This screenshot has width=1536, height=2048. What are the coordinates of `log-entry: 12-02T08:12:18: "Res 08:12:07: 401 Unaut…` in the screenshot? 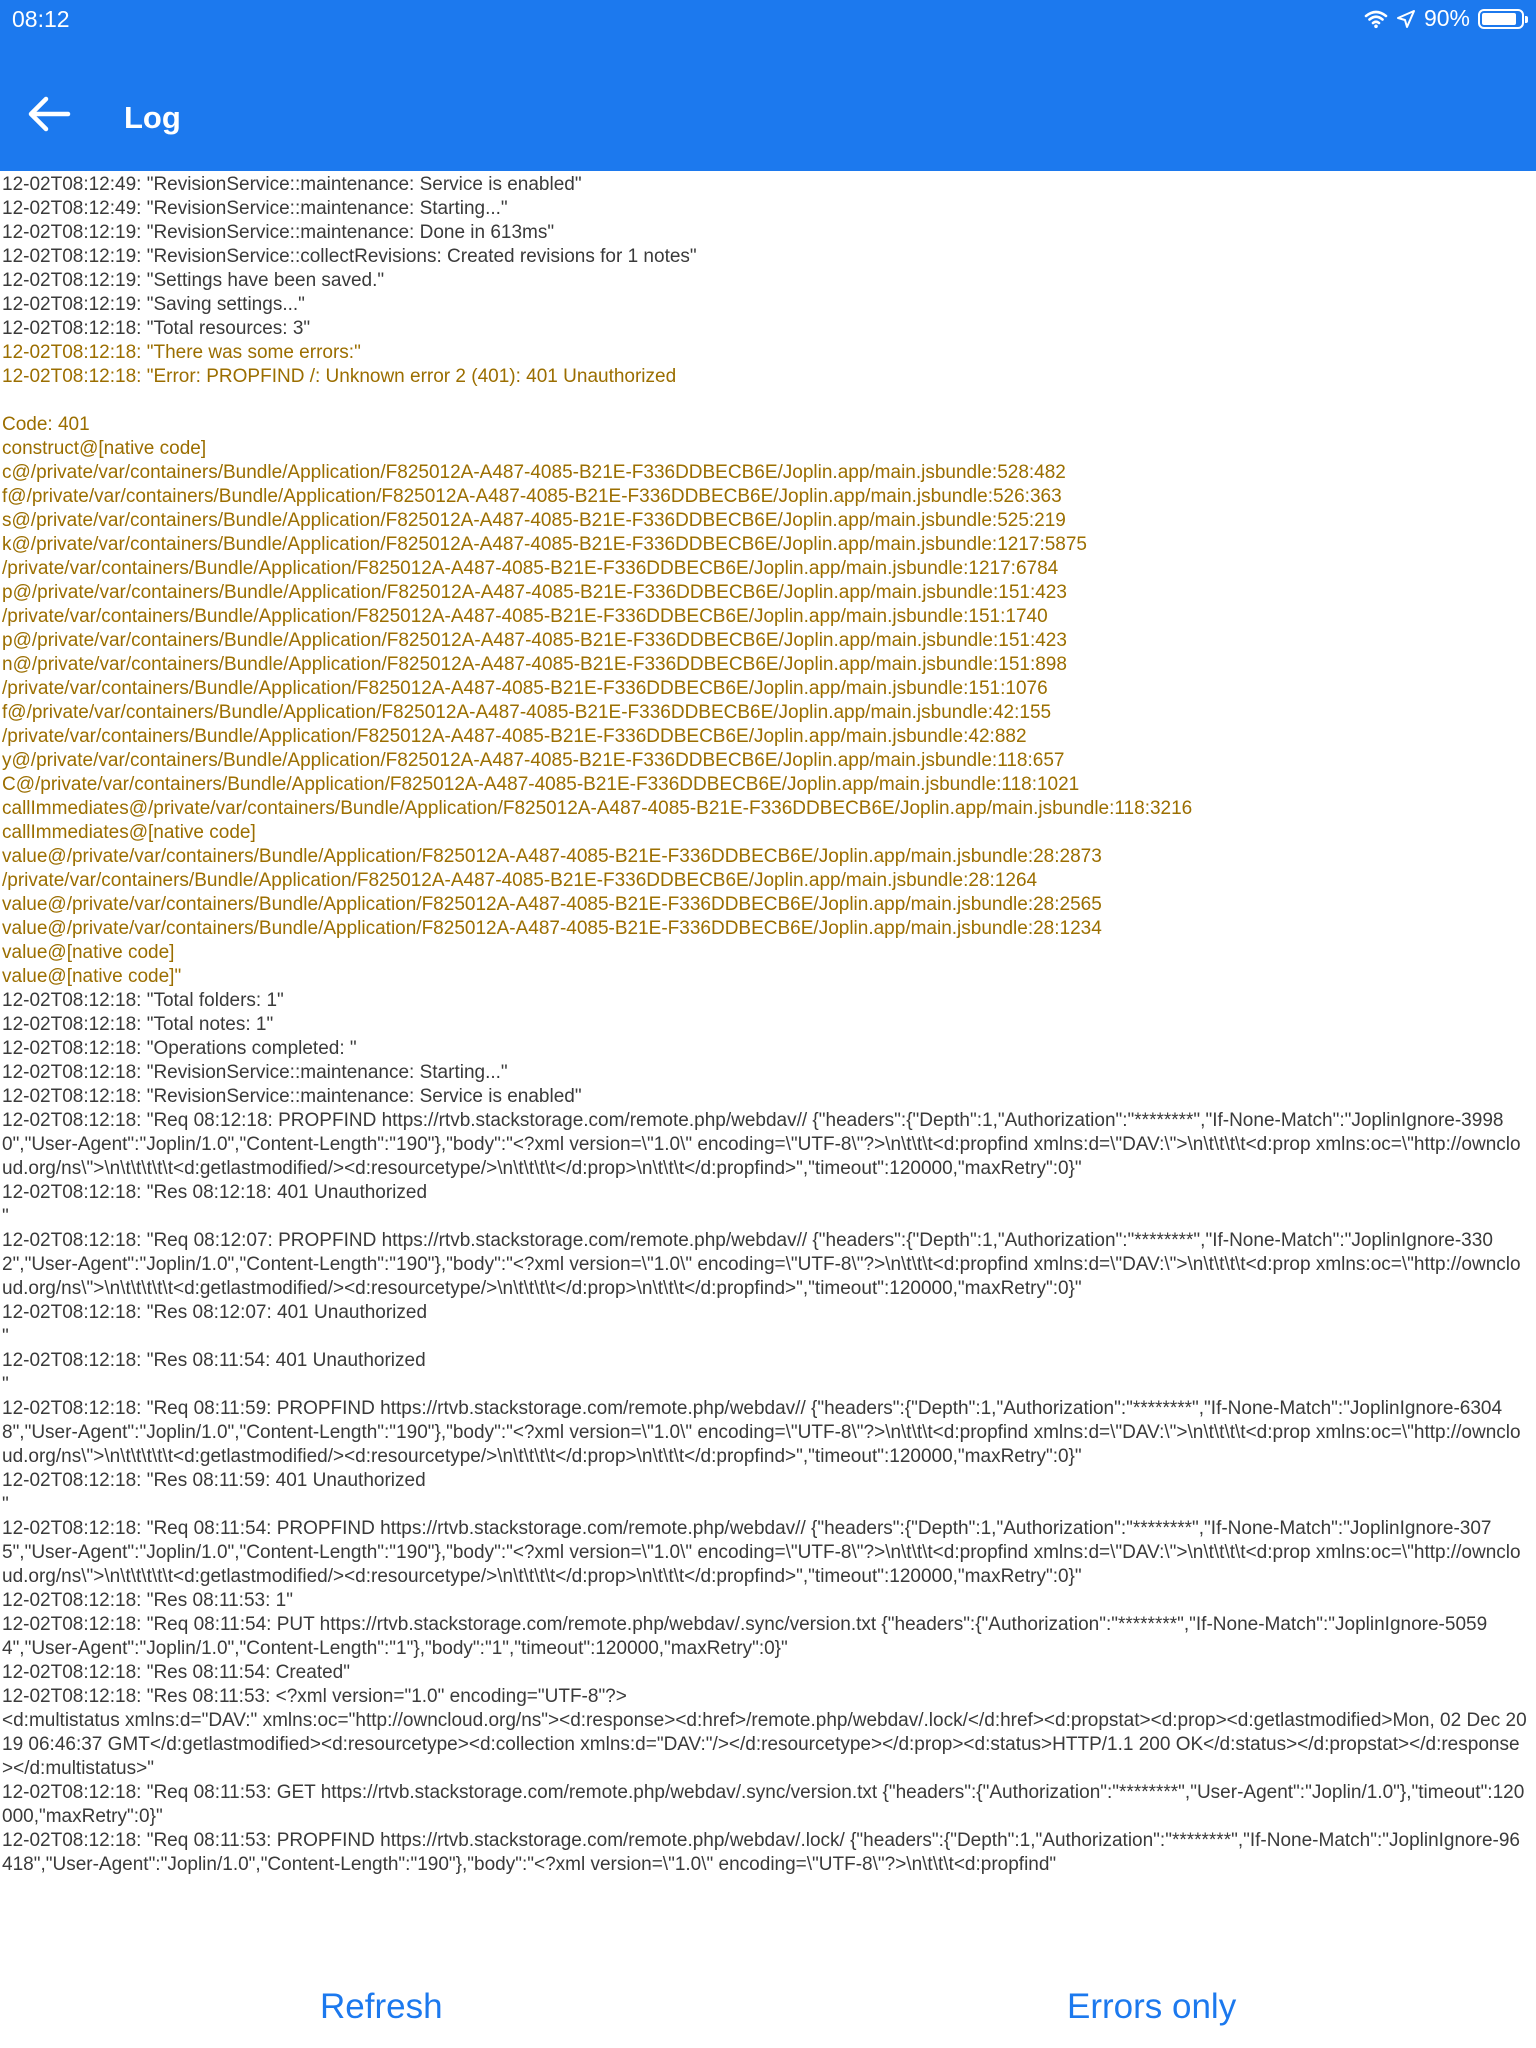 It's located at (215, 1324).